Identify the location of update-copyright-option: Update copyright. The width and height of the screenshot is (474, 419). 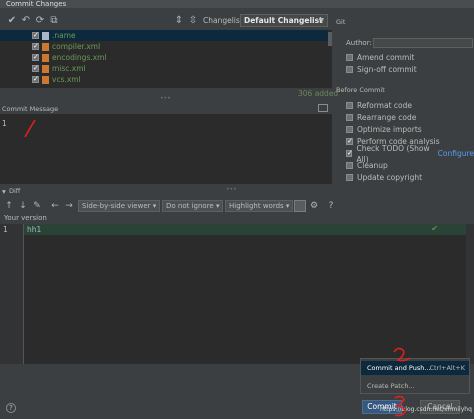
(384, 177).